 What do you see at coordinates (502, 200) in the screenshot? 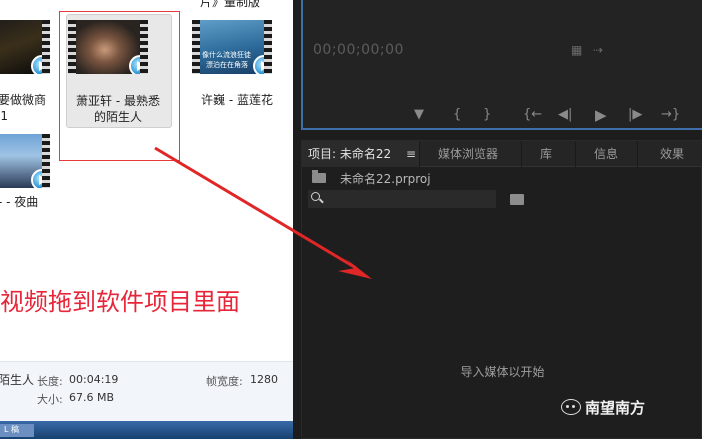
I see `search-row` at bounding box center [502, 200].